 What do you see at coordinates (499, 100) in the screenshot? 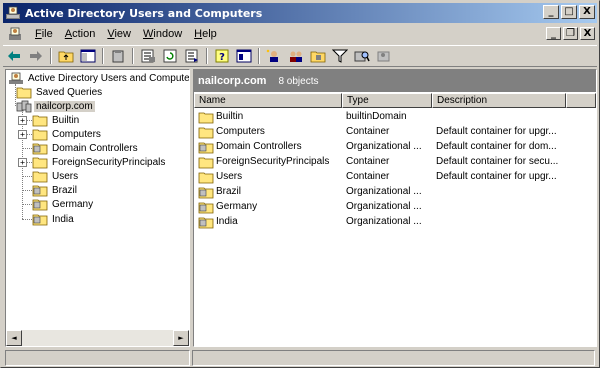
I see `column-header-description: Description` at bounding box center [499, 100].